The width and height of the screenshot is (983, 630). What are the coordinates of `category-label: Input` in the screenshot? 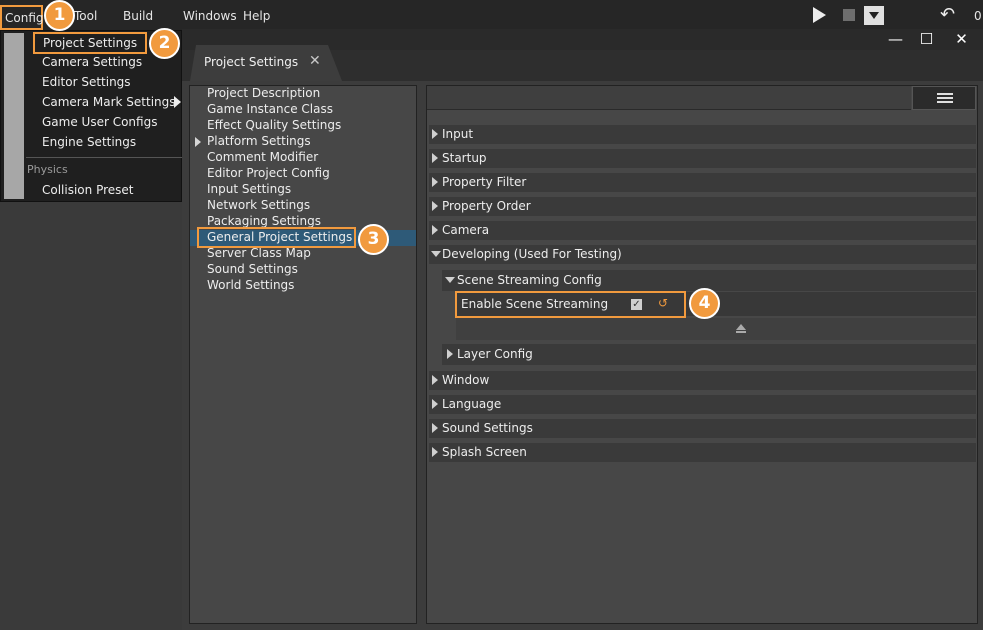 It's located at (458, 134).